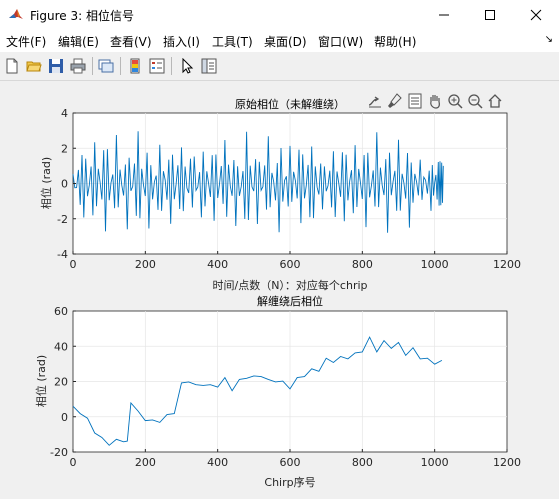 The image size is (559, 499). I want to click on menu-window: 窗口(W), so click(340, 41).